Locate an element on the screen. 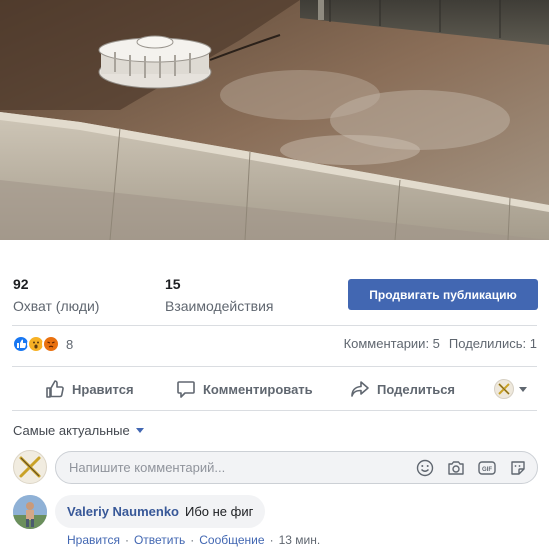 The image size is (549, 549). comments-sort-dropdown: Самые актуальные is located at coordinates (78, 430).